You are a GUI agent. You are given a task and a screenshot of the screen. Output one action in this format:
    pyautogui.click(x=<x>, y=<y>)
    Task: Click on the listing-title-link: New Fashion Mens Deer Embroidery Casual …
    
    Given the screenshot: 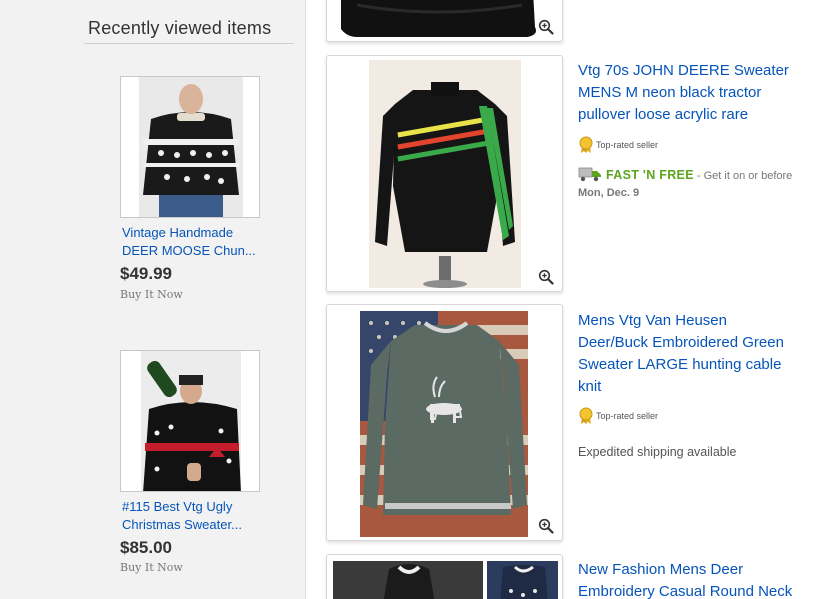 What is the action you would take?
    pyautogui.click(x=698, y=579)
    